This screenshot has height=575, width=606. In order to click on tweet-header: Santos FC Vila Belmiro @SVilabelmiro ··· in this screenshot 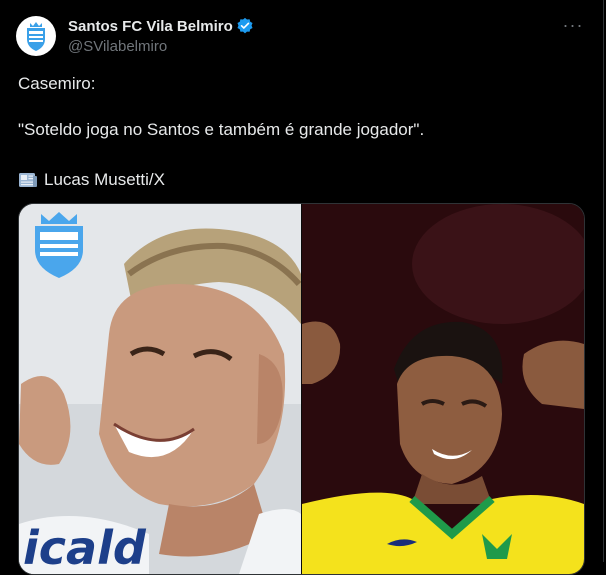, I will do `click(301, 36)`.